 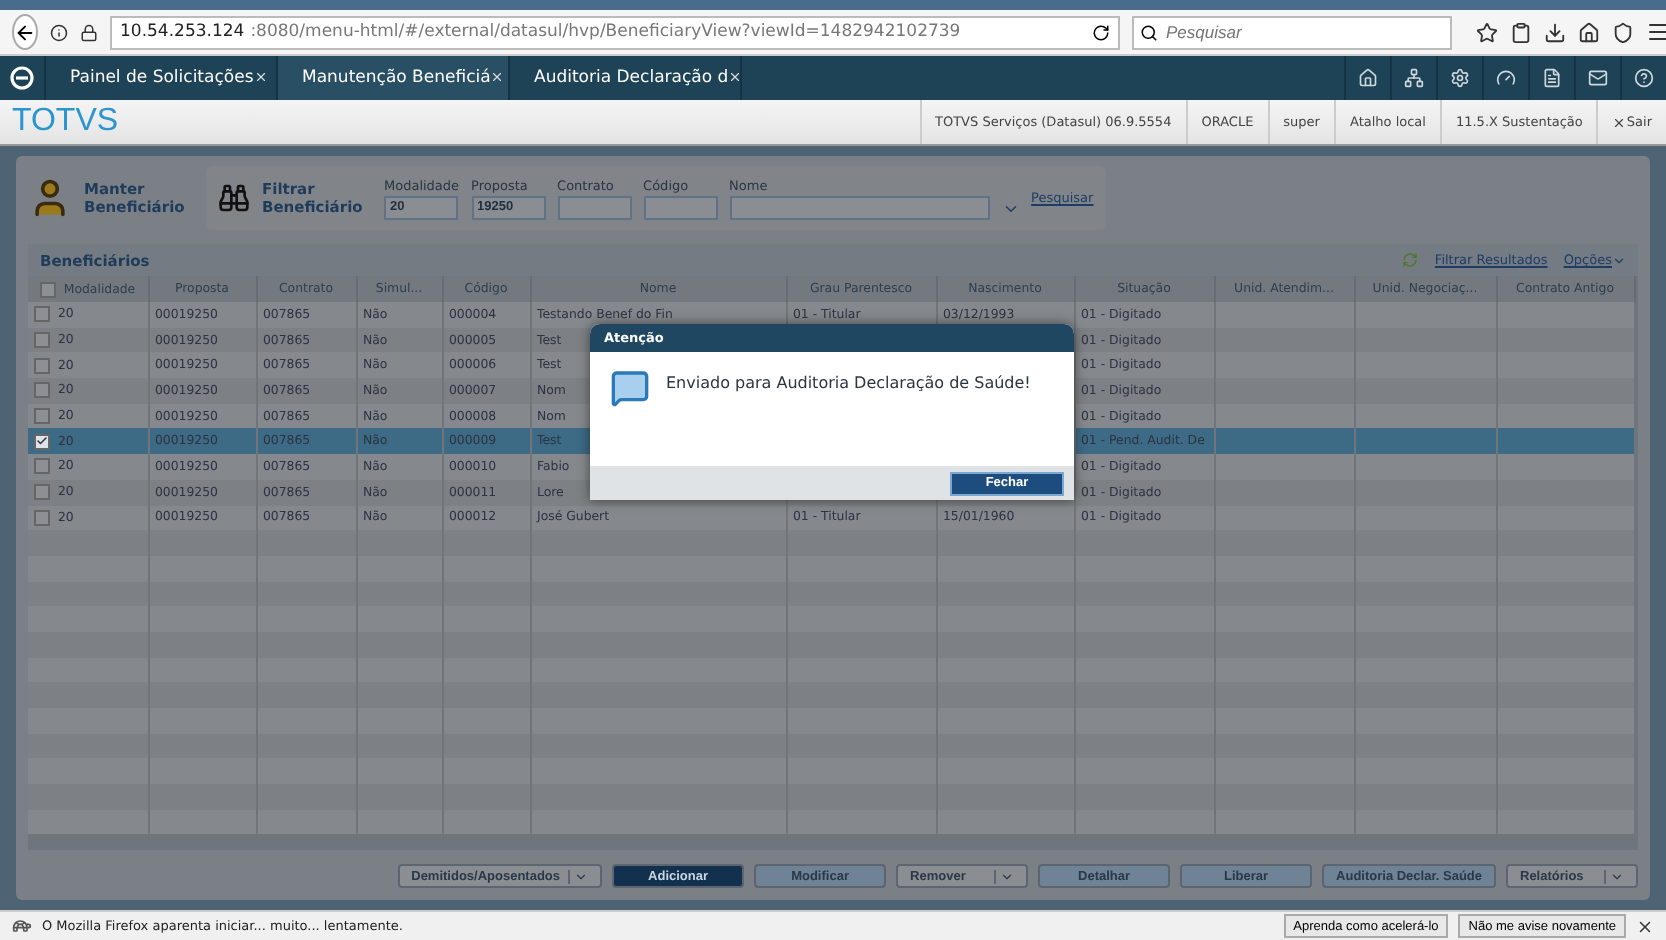 I want to click on back-arrow-icon, so click(x=25, y=32).